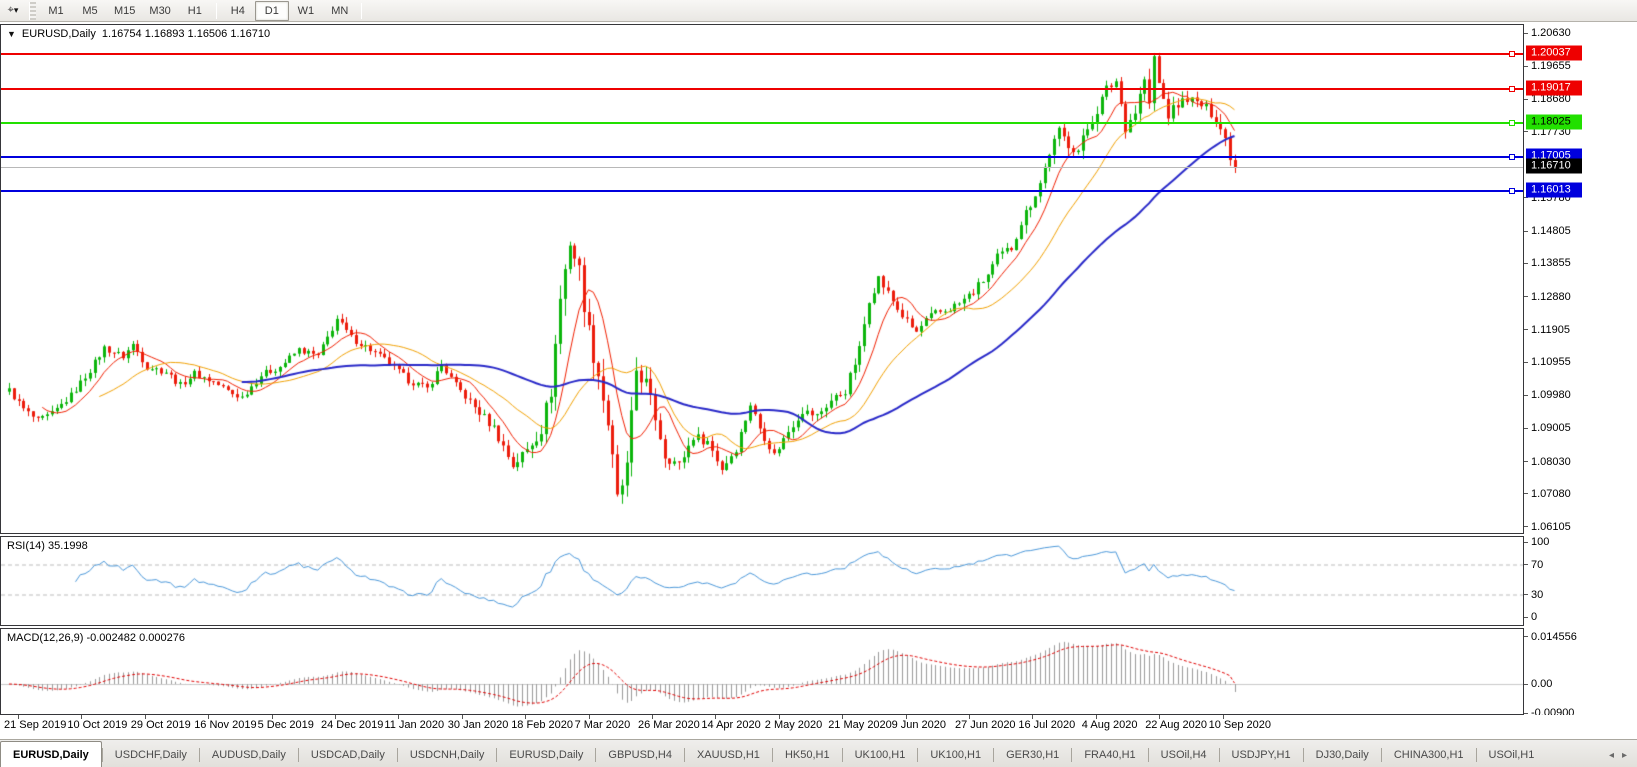 Image resolution: width=1637 pixels, height=767 pixels. I want to click on date-label: 21 May 2020, so click(860, 725).